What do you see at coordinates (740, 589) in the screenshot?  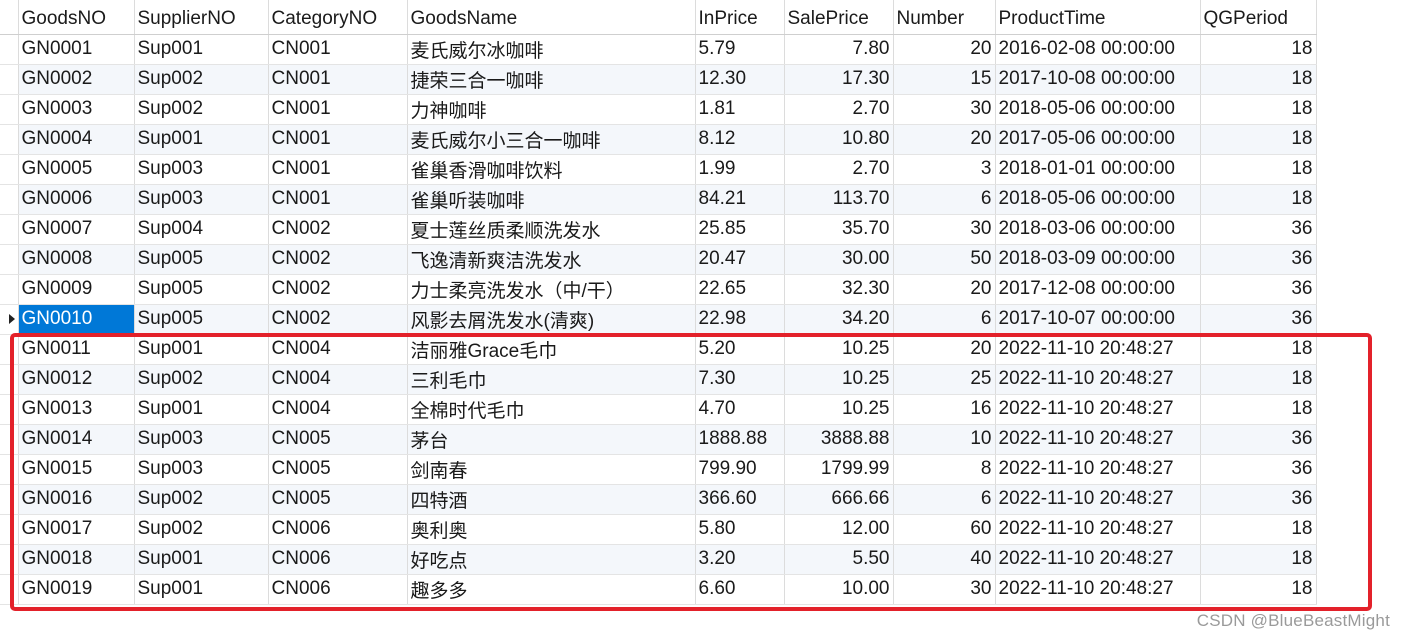 I see `table-cell: 6.60` at bounding box center [740, 589].